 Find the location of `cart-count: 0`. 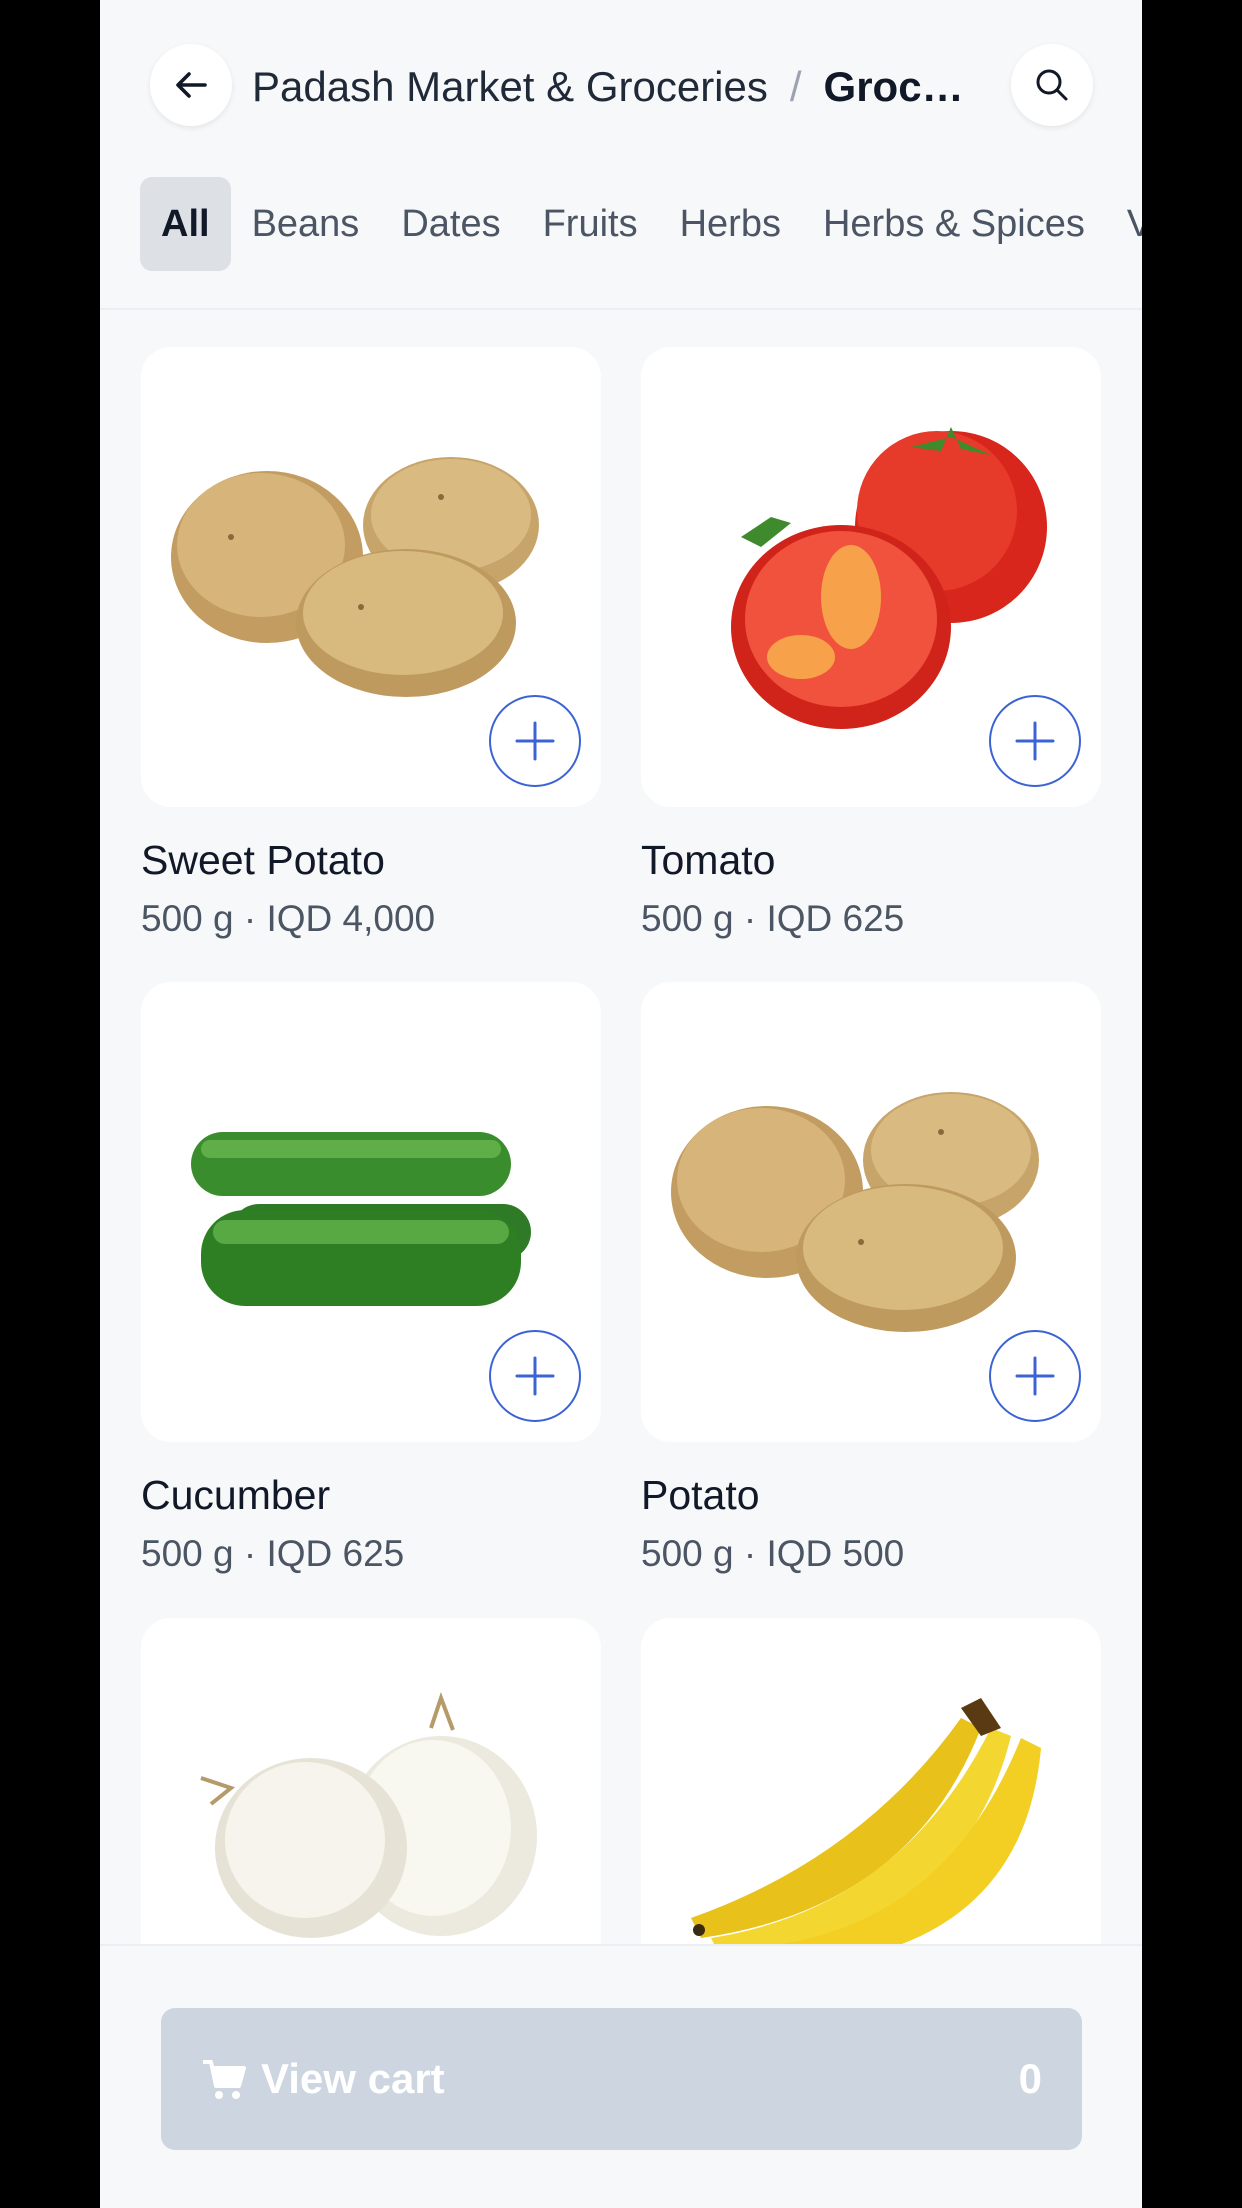

cart-count: 0 is located at coordinates (1030, 2078).